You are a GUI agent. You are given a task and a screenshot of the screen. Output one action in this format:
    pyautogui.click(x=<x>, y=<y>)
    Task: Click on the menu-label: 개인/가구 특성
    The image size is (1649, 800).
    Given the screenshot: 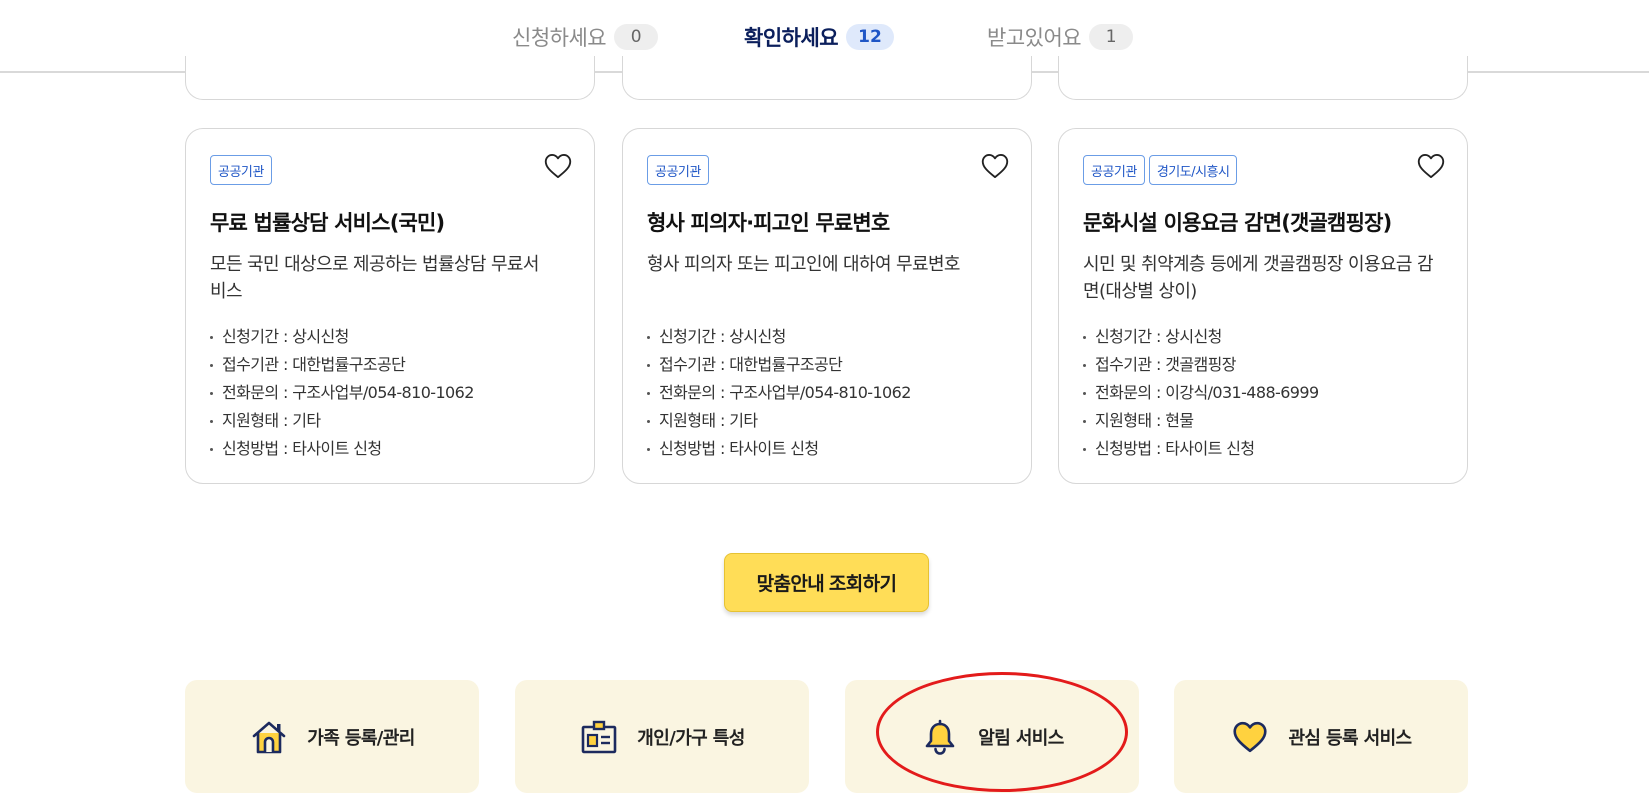 What is the action you would take?
    pyautogui.click(x=691, y=738)
    